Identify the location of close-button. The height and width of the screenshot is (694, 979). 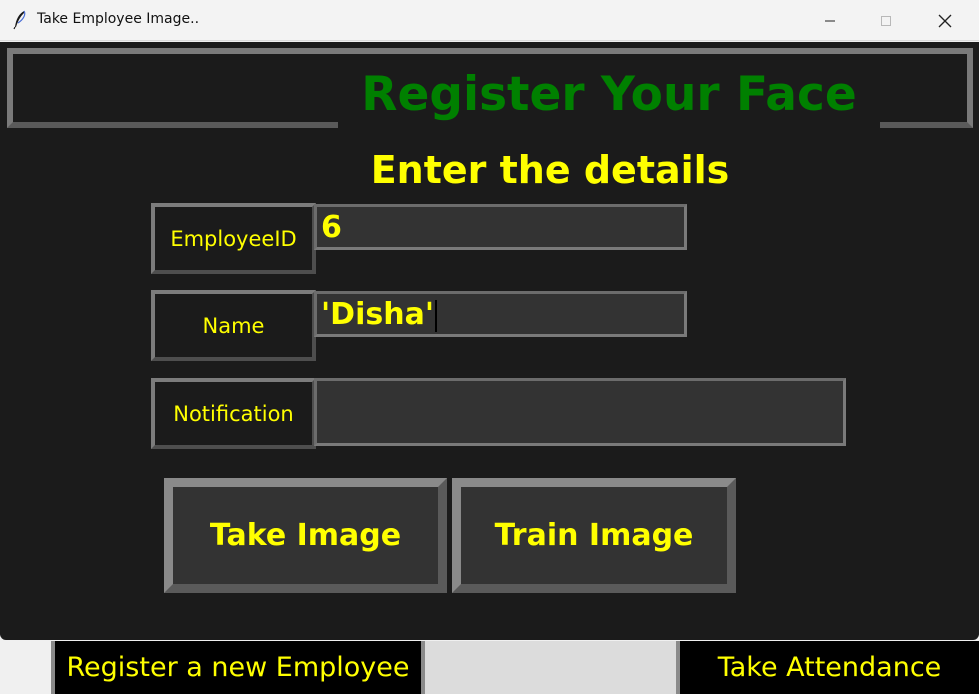
(945, 20).